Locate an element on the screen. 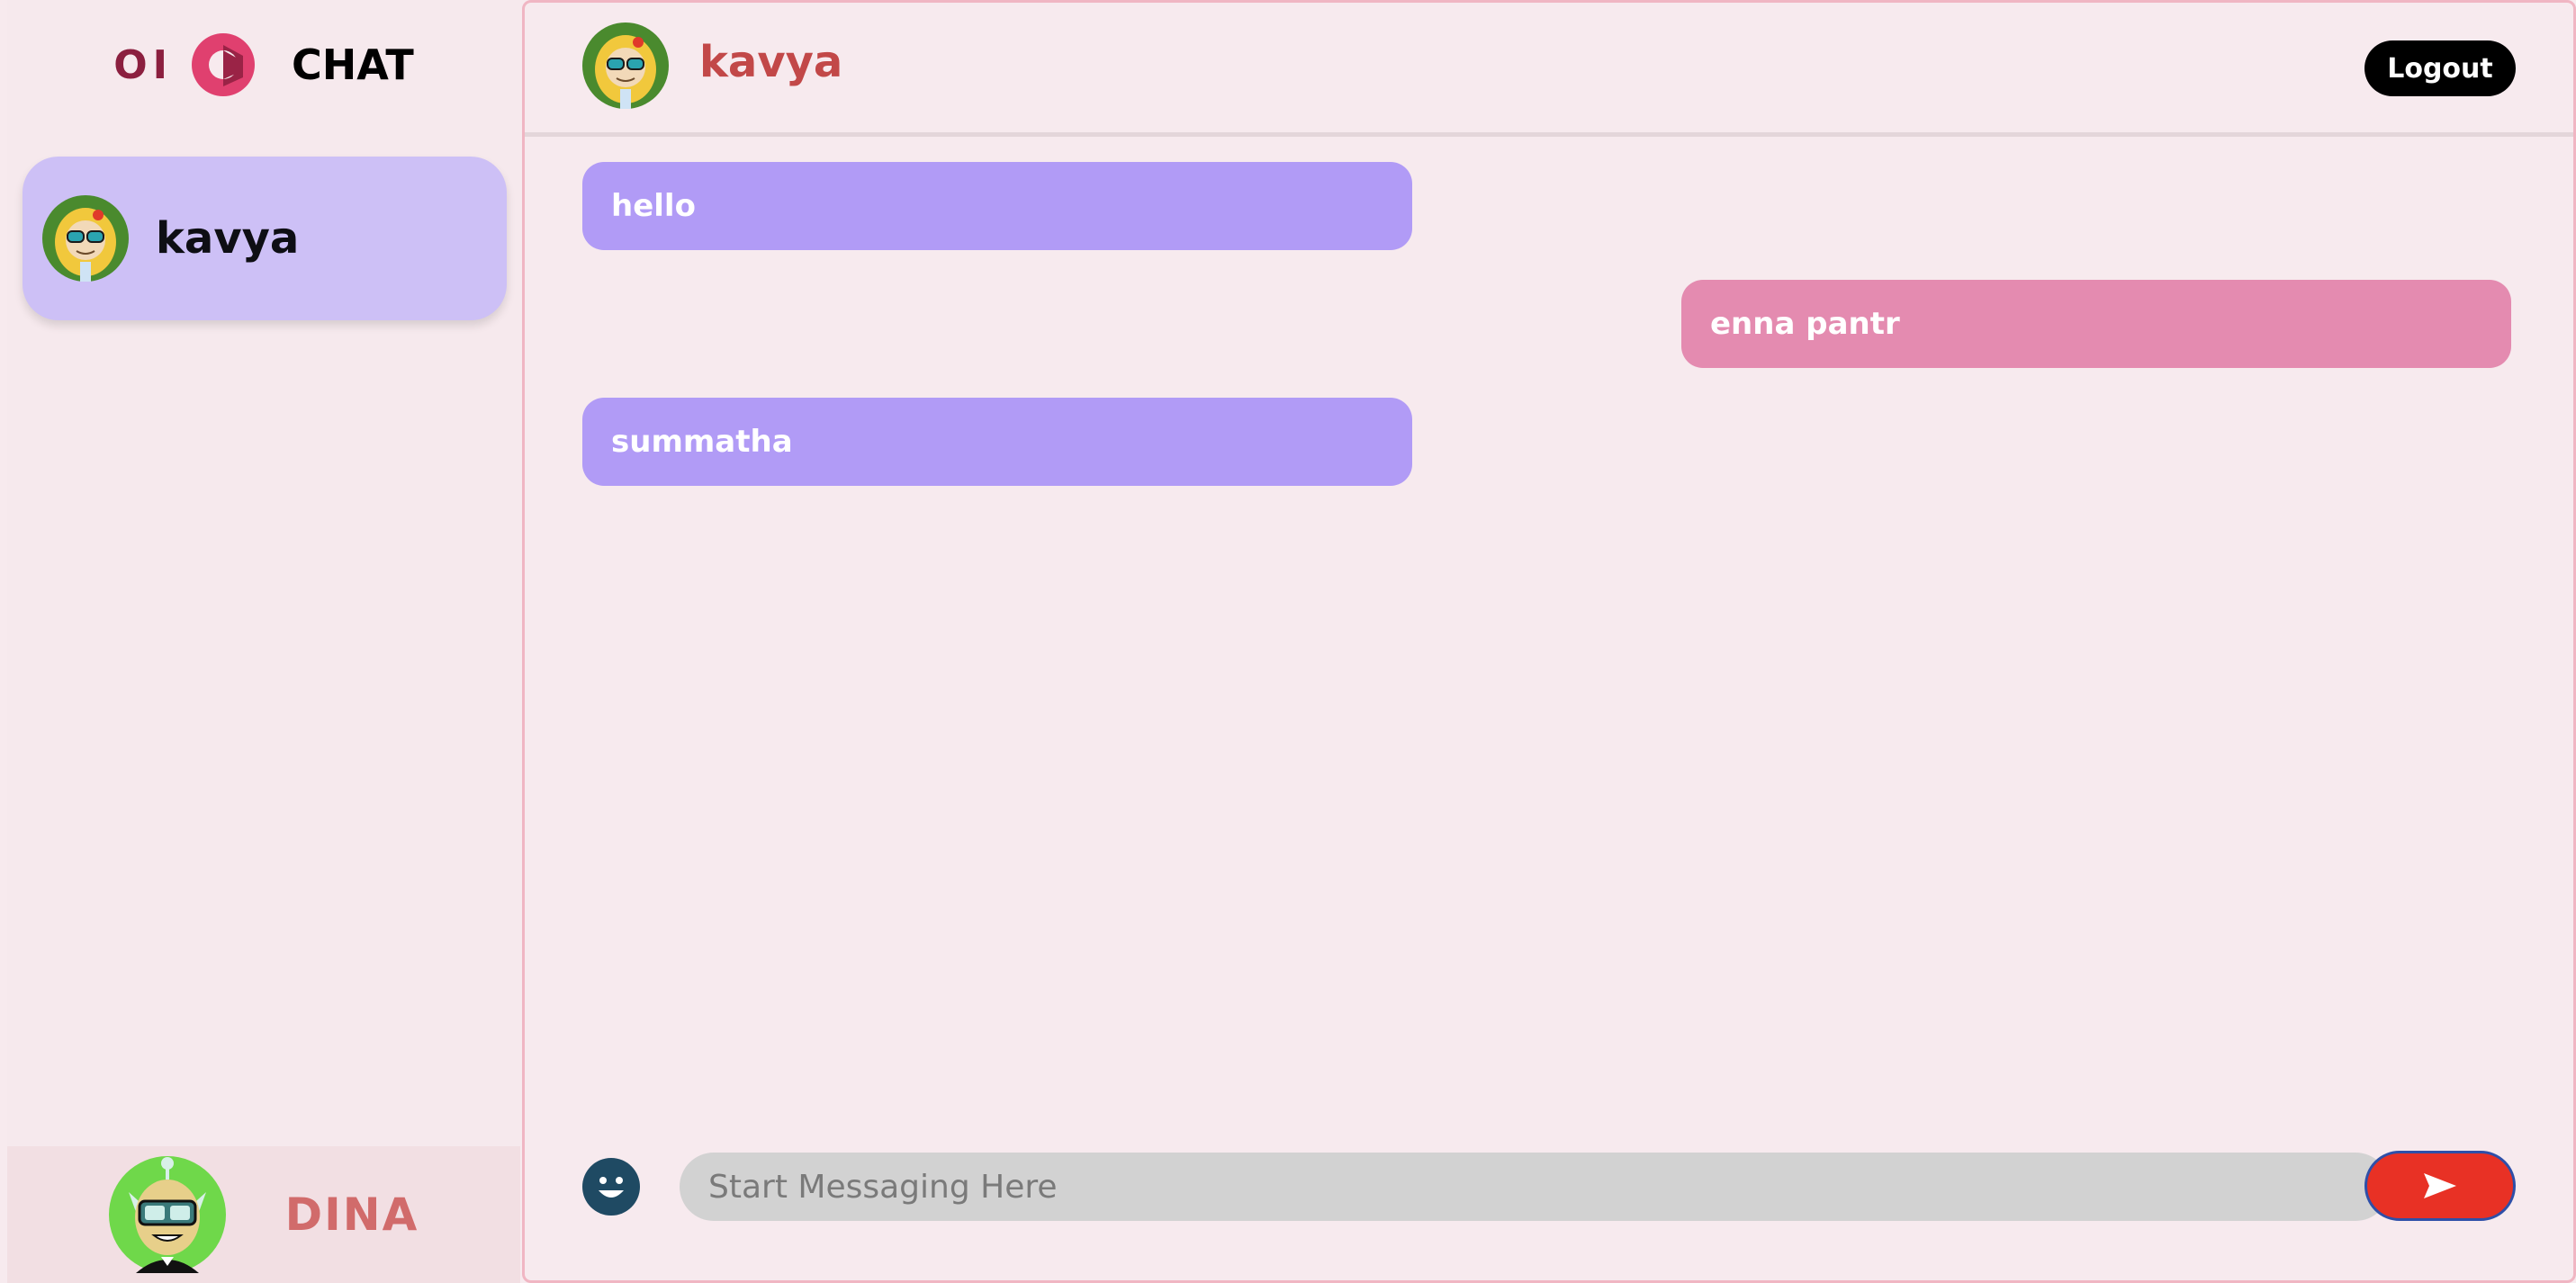 Image resolution: width=2576 pixels, height=1283 pixels. send-button is located at coordinates (2440, 1186).